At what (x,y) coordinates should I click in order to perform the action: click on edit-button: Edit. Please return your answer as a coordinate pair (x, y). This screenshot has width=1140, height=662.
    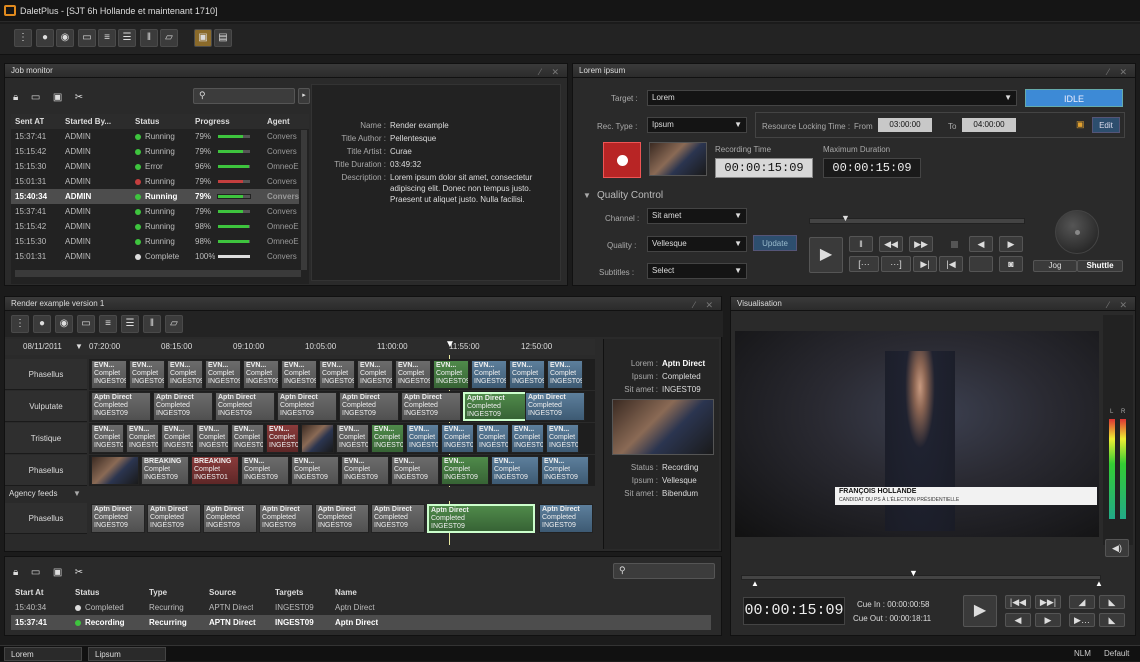
    Looking at the image, I should click on (1106, 125).